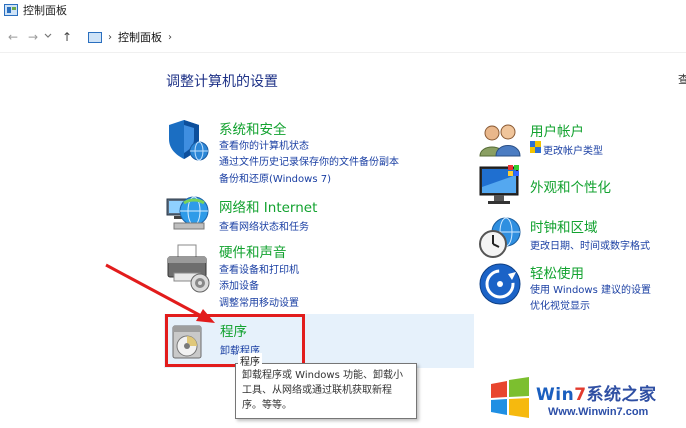 The height and width of the screenshot is (428, 686). What do you see at coordinates (573, 149) in the screenshot?
I see `link-change-account-type: 更改帐户类型` at bounding box center [573, 149].